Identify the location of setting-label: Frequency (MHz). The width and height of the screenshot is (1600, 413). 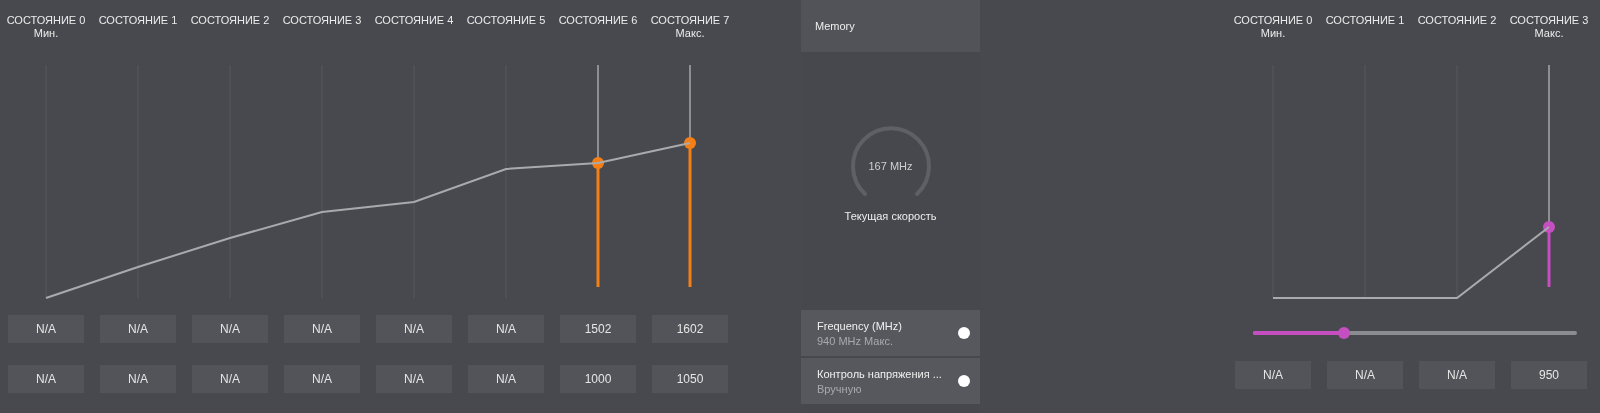
(860, 325).